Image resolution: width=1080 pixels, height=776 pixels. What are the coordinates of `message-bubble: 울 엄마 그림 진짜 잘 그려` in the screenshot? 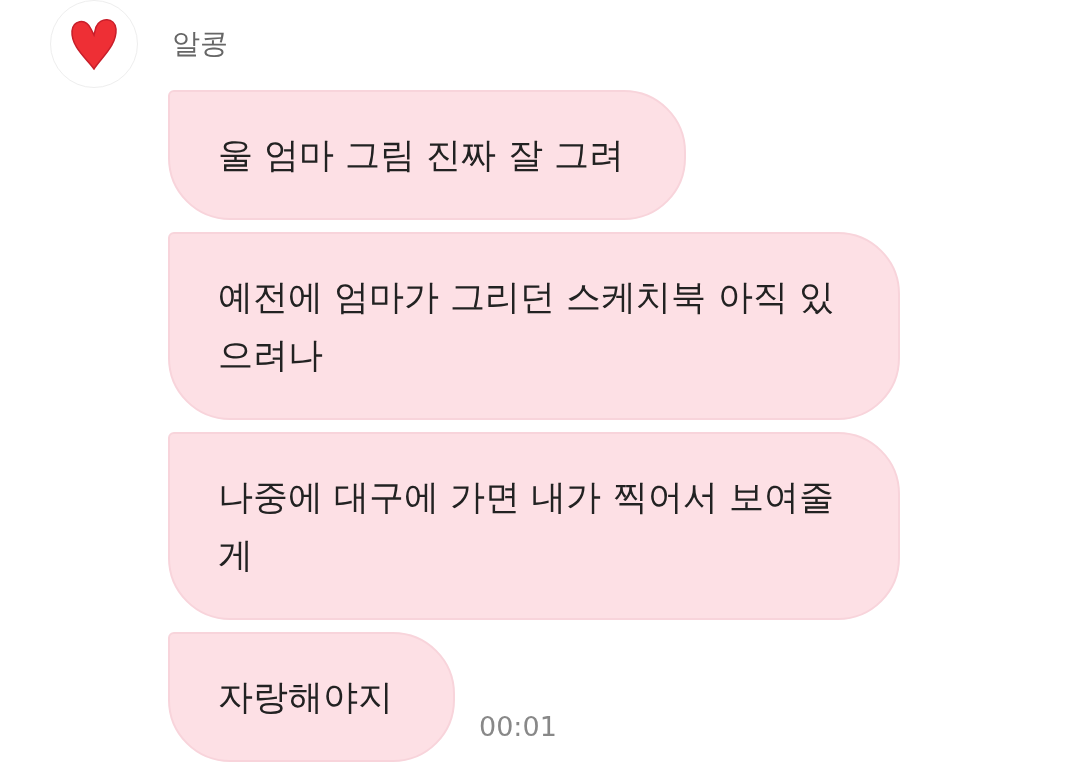 It's located at (427, 155).